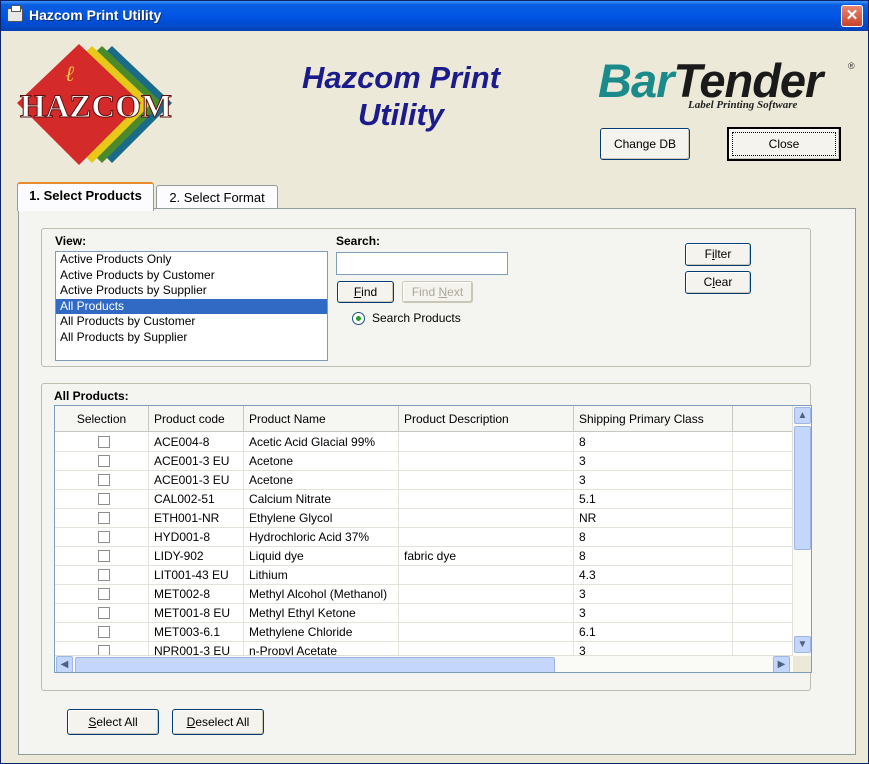 This screenshot has height=764, width=869. I want to click on vertical-scroll-thumb, so click(802, 488).